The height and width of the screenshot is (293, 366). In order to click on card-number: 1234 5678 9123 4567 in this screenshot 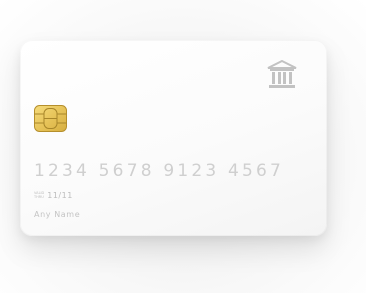, I will do `click(159, 171)`.